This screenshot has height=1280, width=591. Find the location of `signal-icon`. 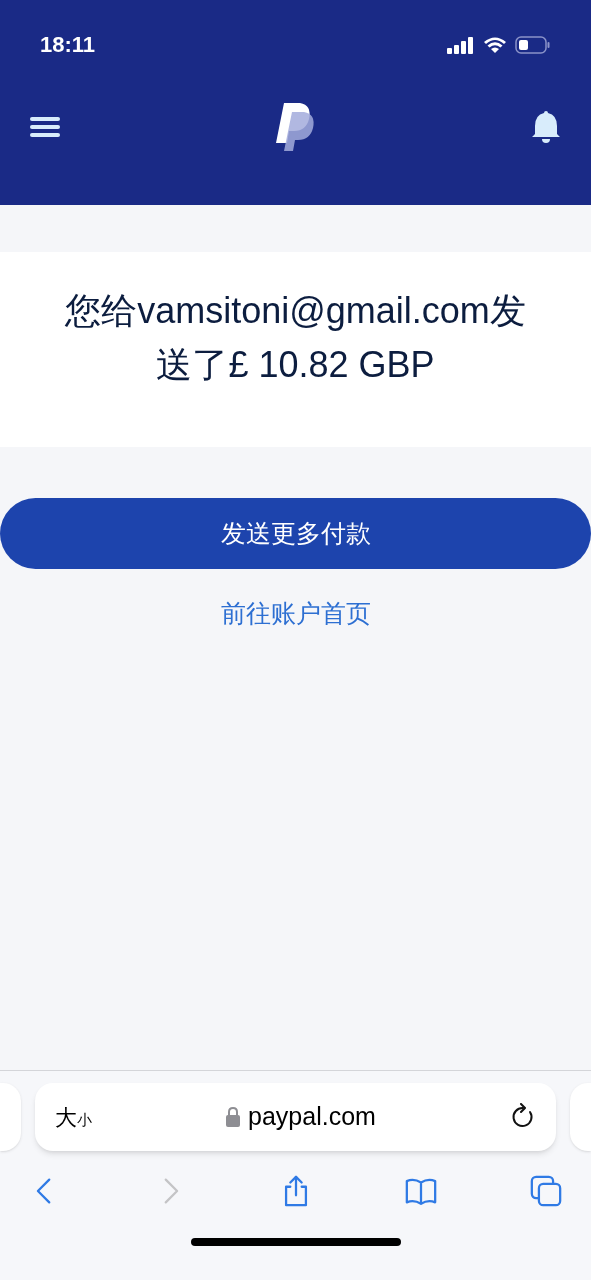

signal-icon is located at coordinates (461, 44).